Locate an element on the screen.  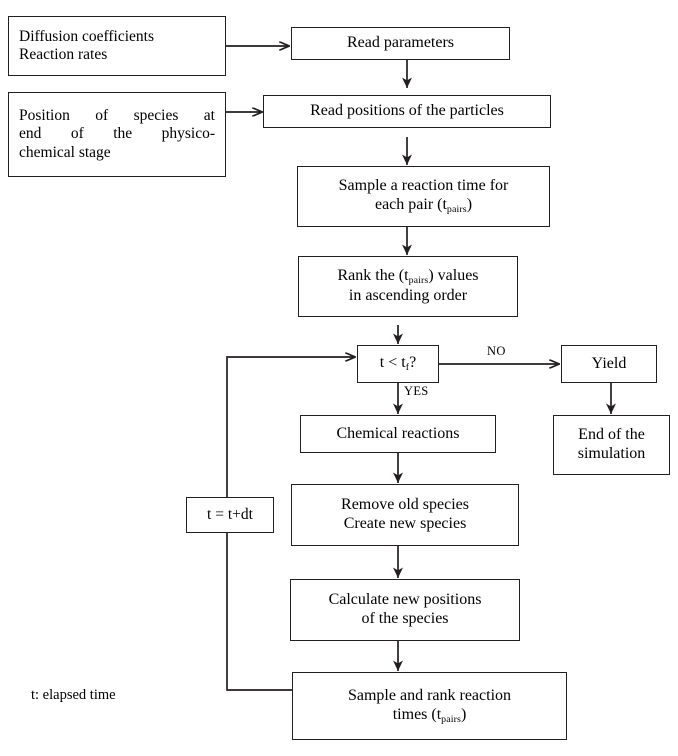
node-read-parameters-label: Read parameters is located at coordinates (400, 43).